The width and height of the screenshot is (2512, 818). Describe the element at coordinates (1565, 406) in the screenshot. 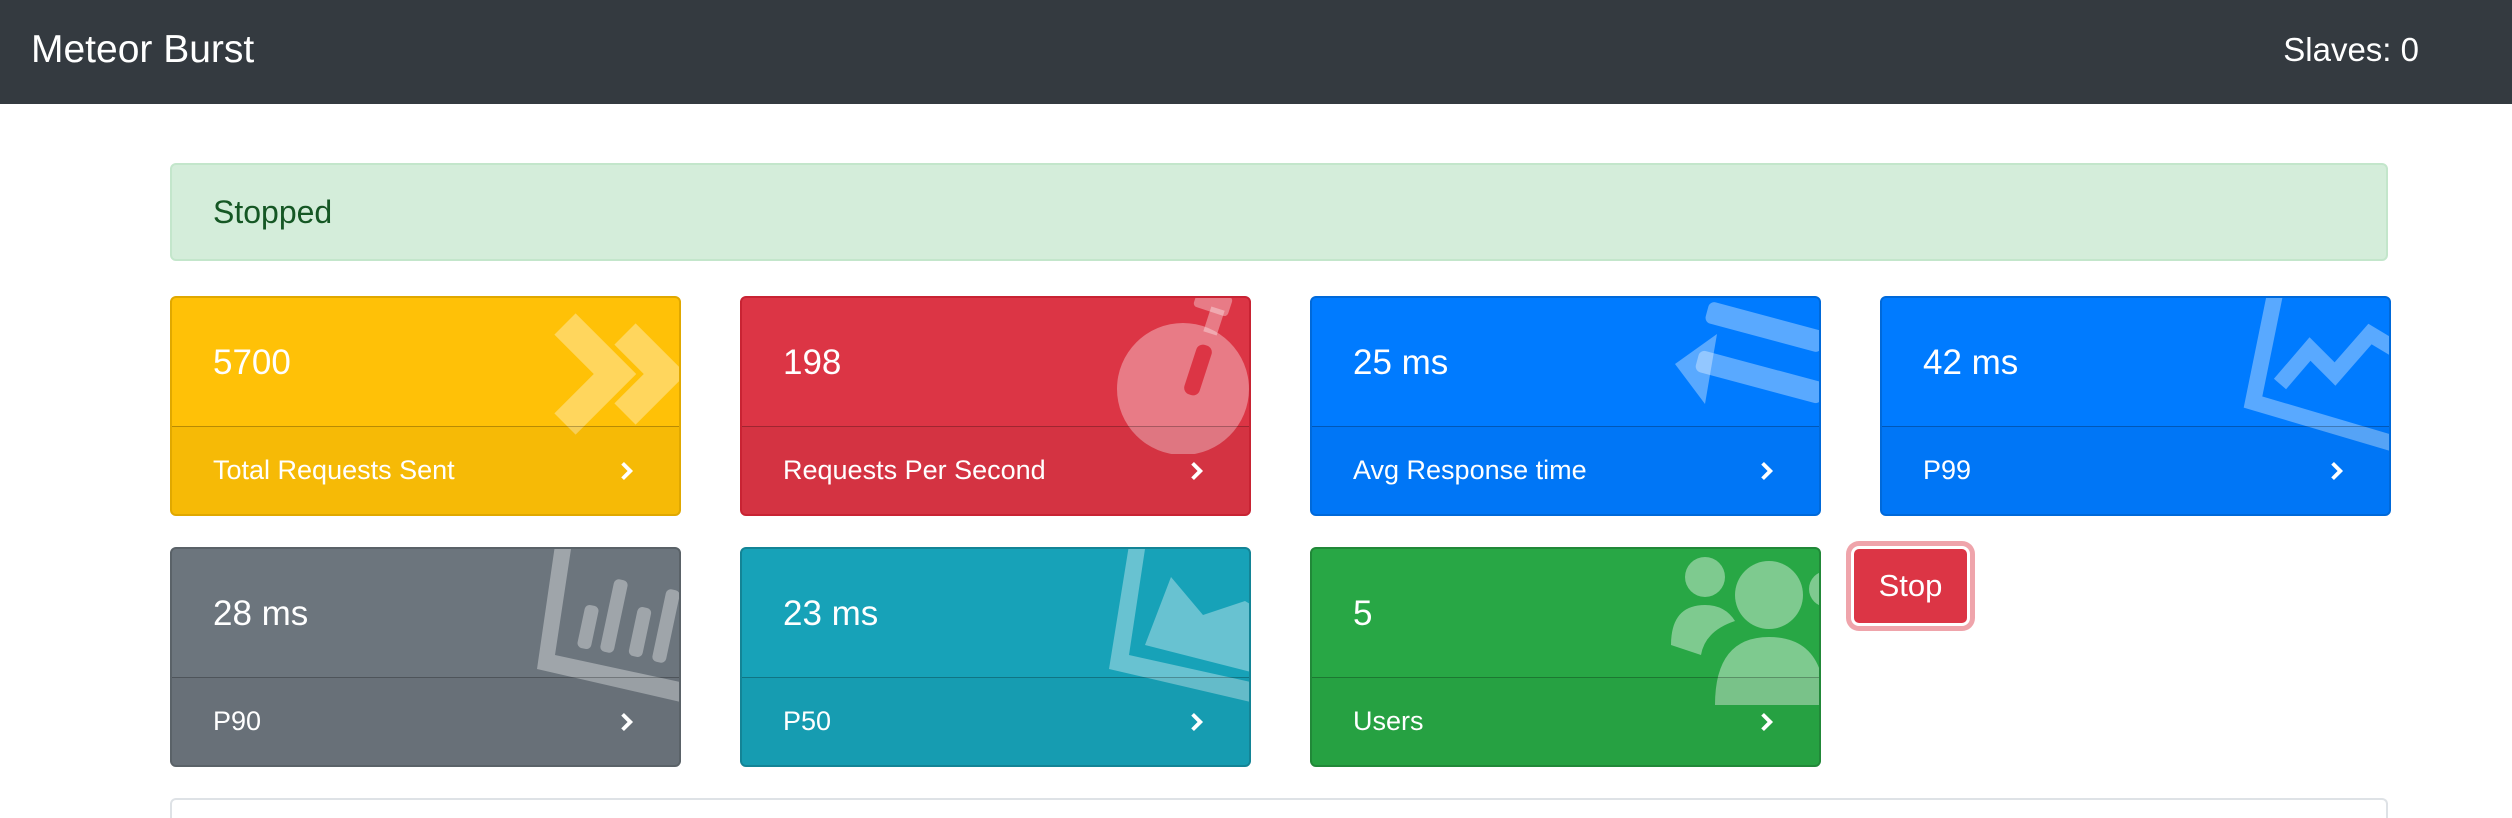

I see `stat-card-avg-response: 25 ms Avg Response time` at that location.